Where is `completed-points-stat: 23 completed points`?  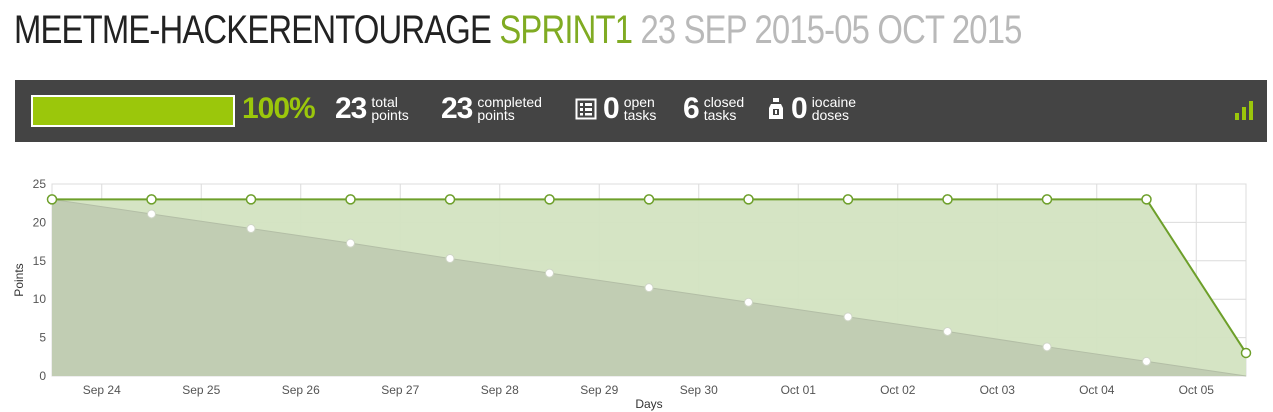 completed-points-stat: 23 completed points is located at coordinates (491, 109).